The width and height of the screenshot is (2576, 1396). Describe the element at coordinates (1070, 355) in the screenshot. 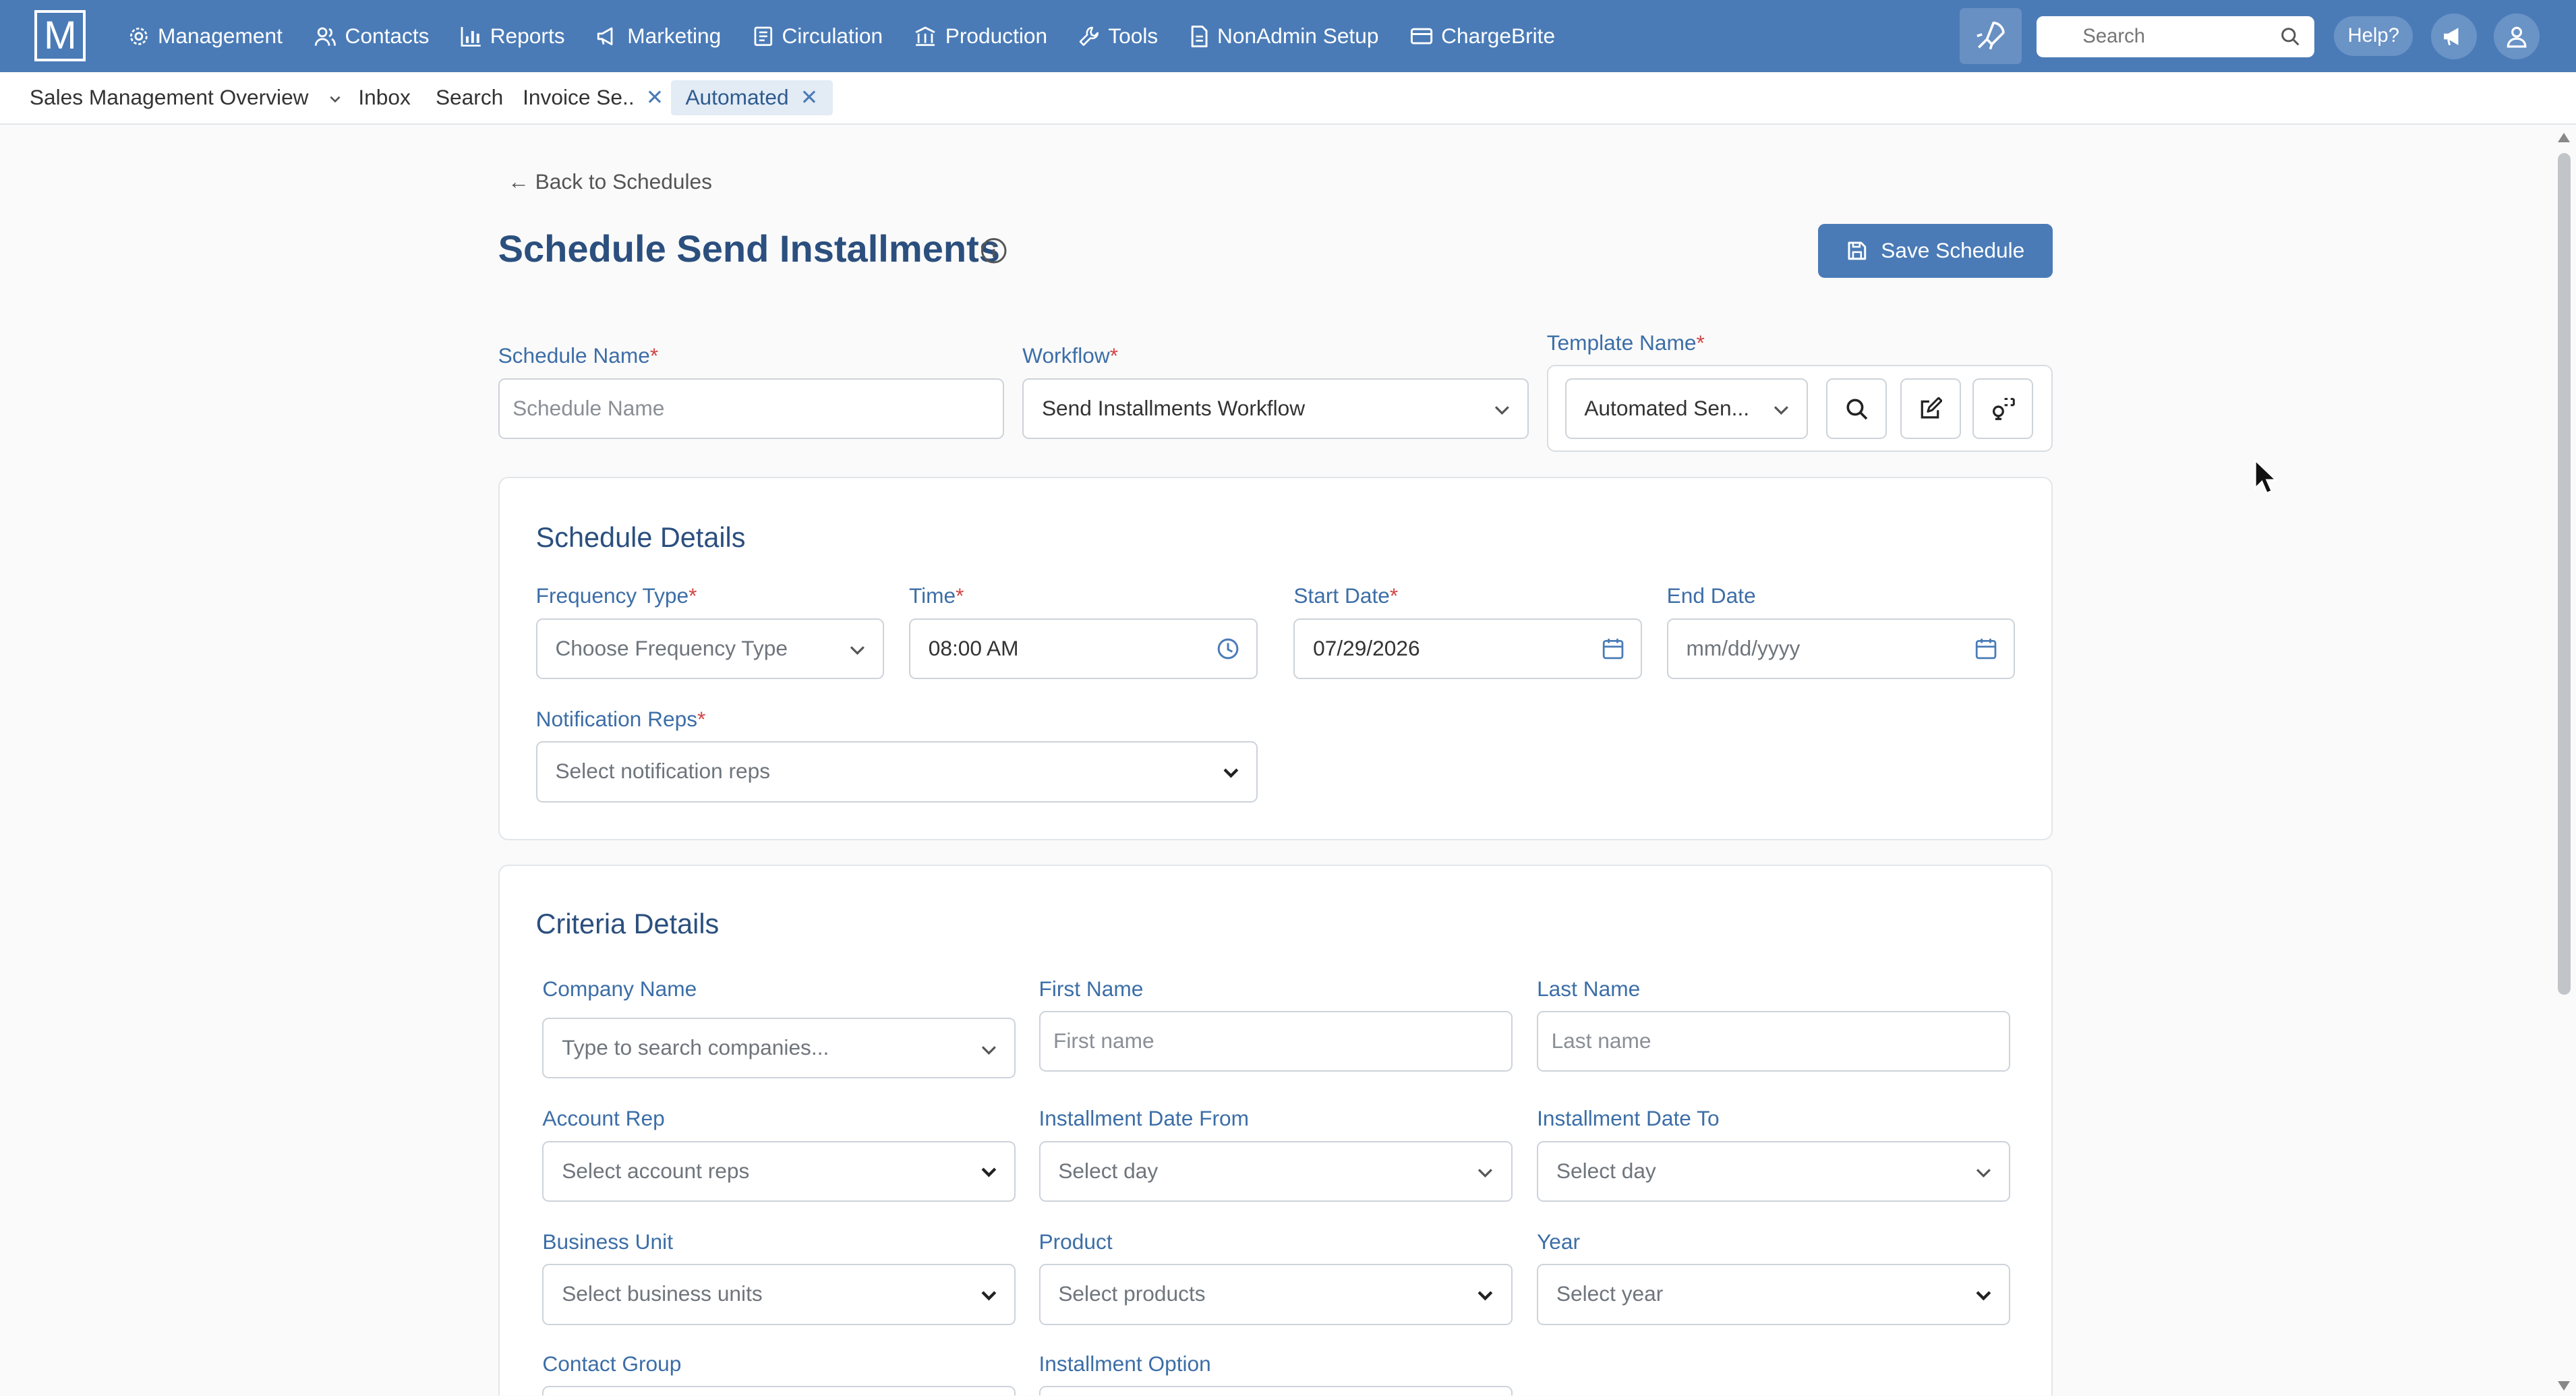

I see `workflow-label: Workflow*` at that location.